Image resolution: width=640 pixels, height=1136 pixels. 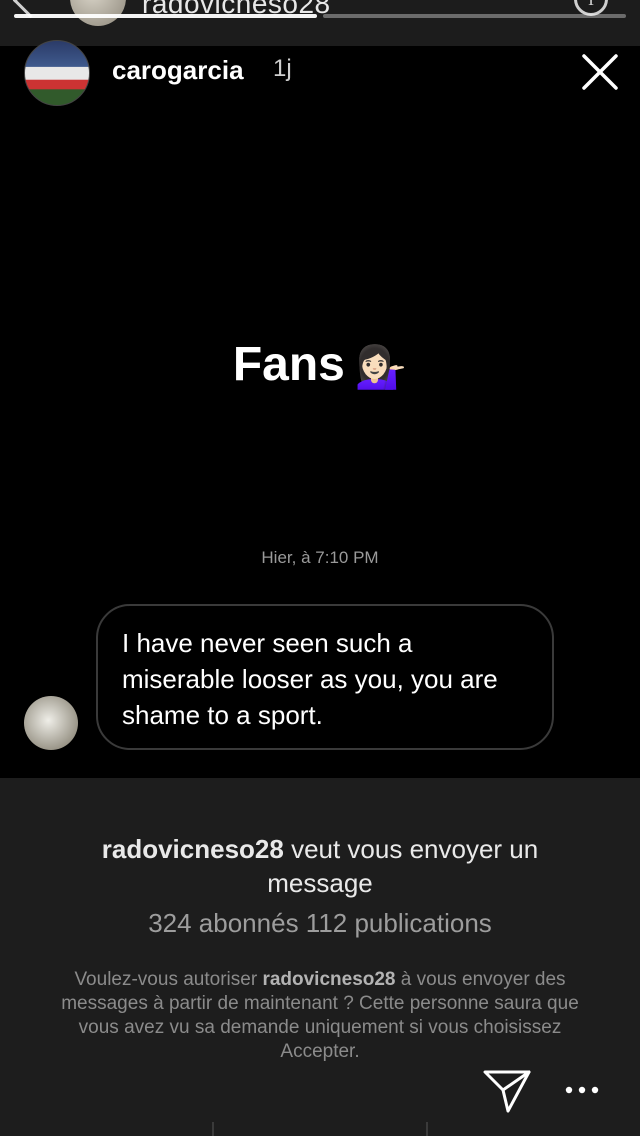 I want to click on bottom-dividers, so click(x=320, y=1129).